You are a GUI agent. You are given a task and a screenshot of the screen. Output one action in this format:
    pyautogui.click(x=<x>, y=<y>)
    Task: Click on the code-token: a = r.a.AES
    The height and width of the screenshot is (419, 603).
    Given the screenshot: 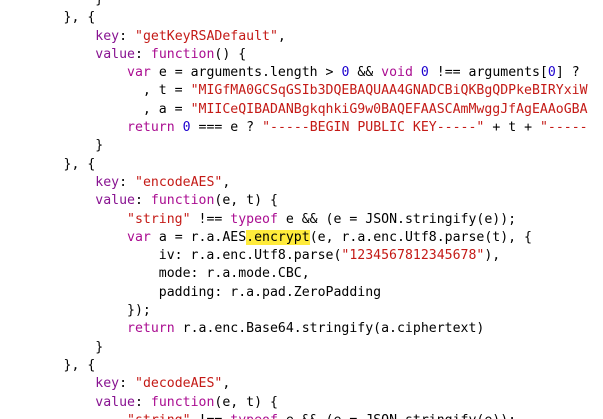 What is the action you would take?
    pyautogui.click(x=198, y=237)
    